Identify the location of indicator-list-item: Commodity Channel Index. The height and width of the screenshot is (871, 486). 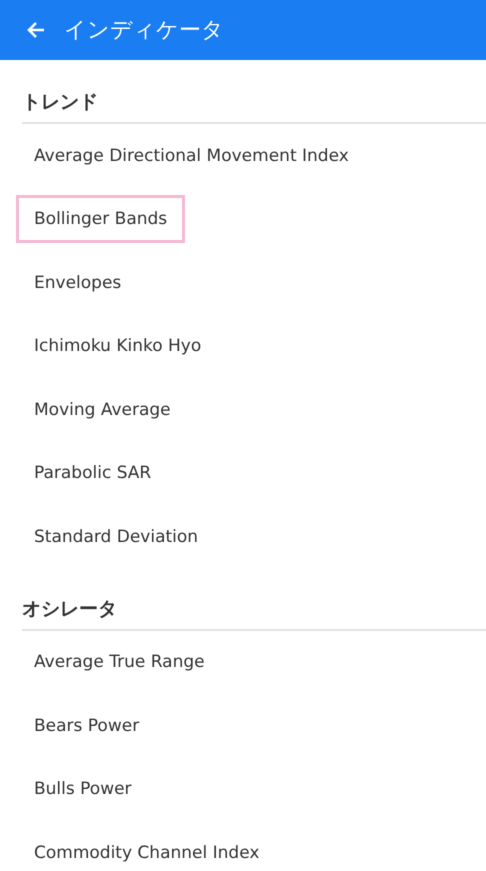
(147, 849).